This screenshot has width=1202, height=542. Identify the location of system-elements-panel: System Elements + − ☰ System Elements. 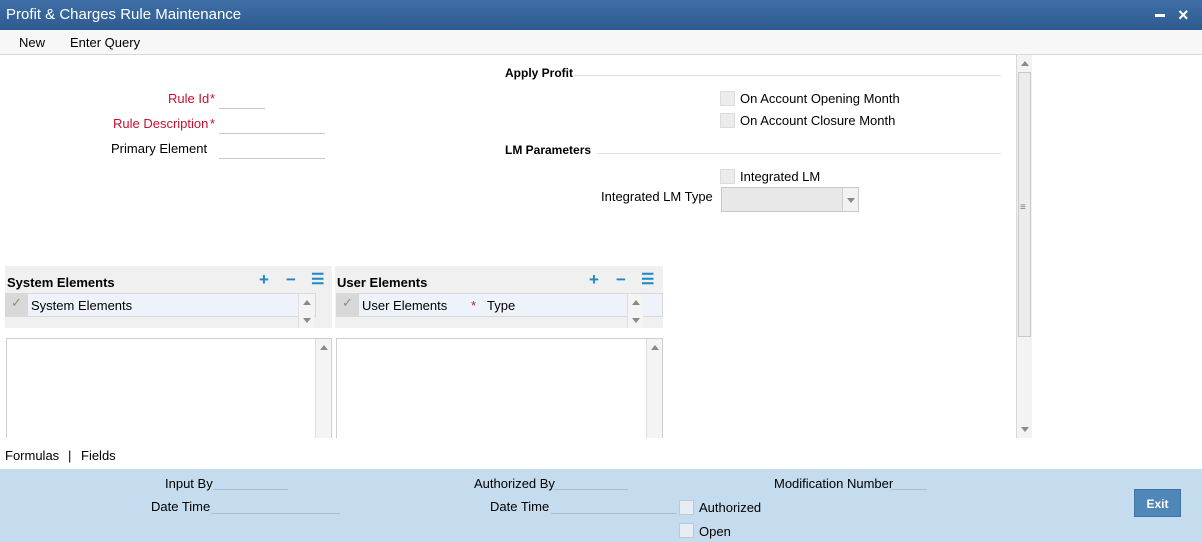
(168, 297).